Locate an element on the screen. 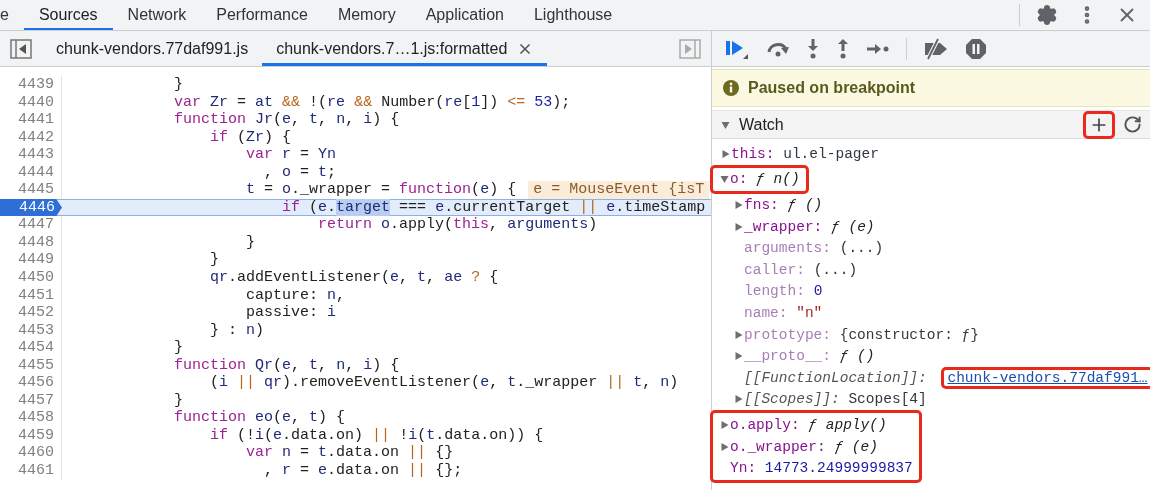 The height and width of the screenshot is (490, 1150). code-line: function eo(e, t) { is located at coordinates (259, 418).